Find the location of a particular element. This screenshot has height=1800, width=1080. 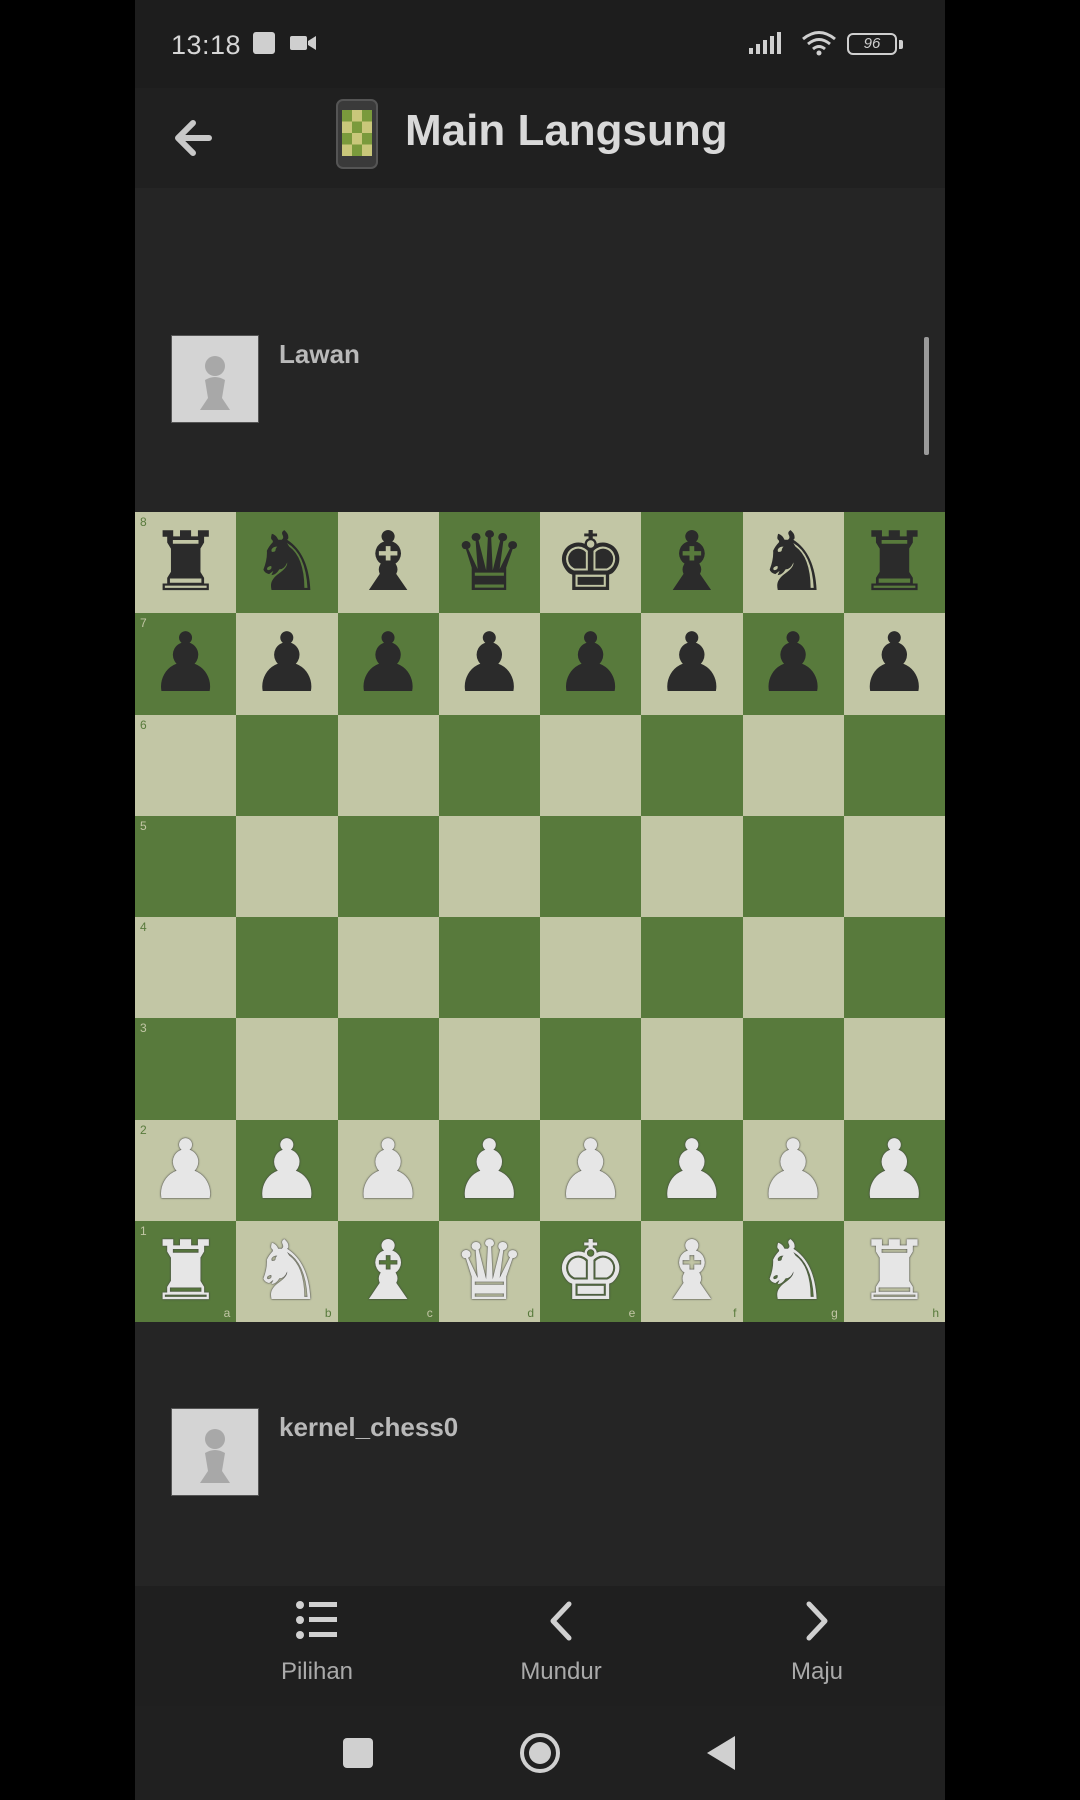

board-square-f1: f ♝ is located at coordinates (692, 1271).